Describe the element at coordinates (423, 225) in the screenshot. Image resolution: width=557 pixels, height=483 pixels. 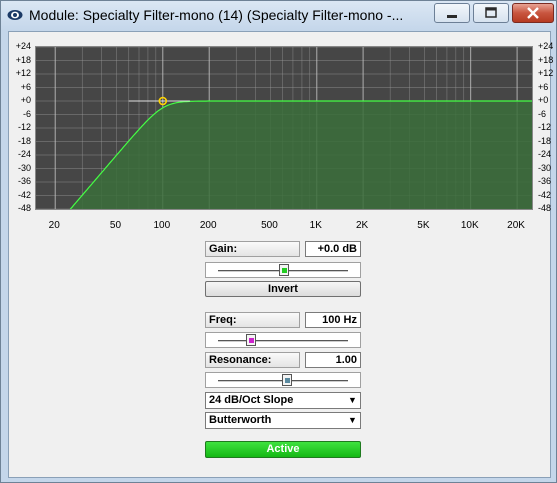
I see `freq-label: 5K` at that location.